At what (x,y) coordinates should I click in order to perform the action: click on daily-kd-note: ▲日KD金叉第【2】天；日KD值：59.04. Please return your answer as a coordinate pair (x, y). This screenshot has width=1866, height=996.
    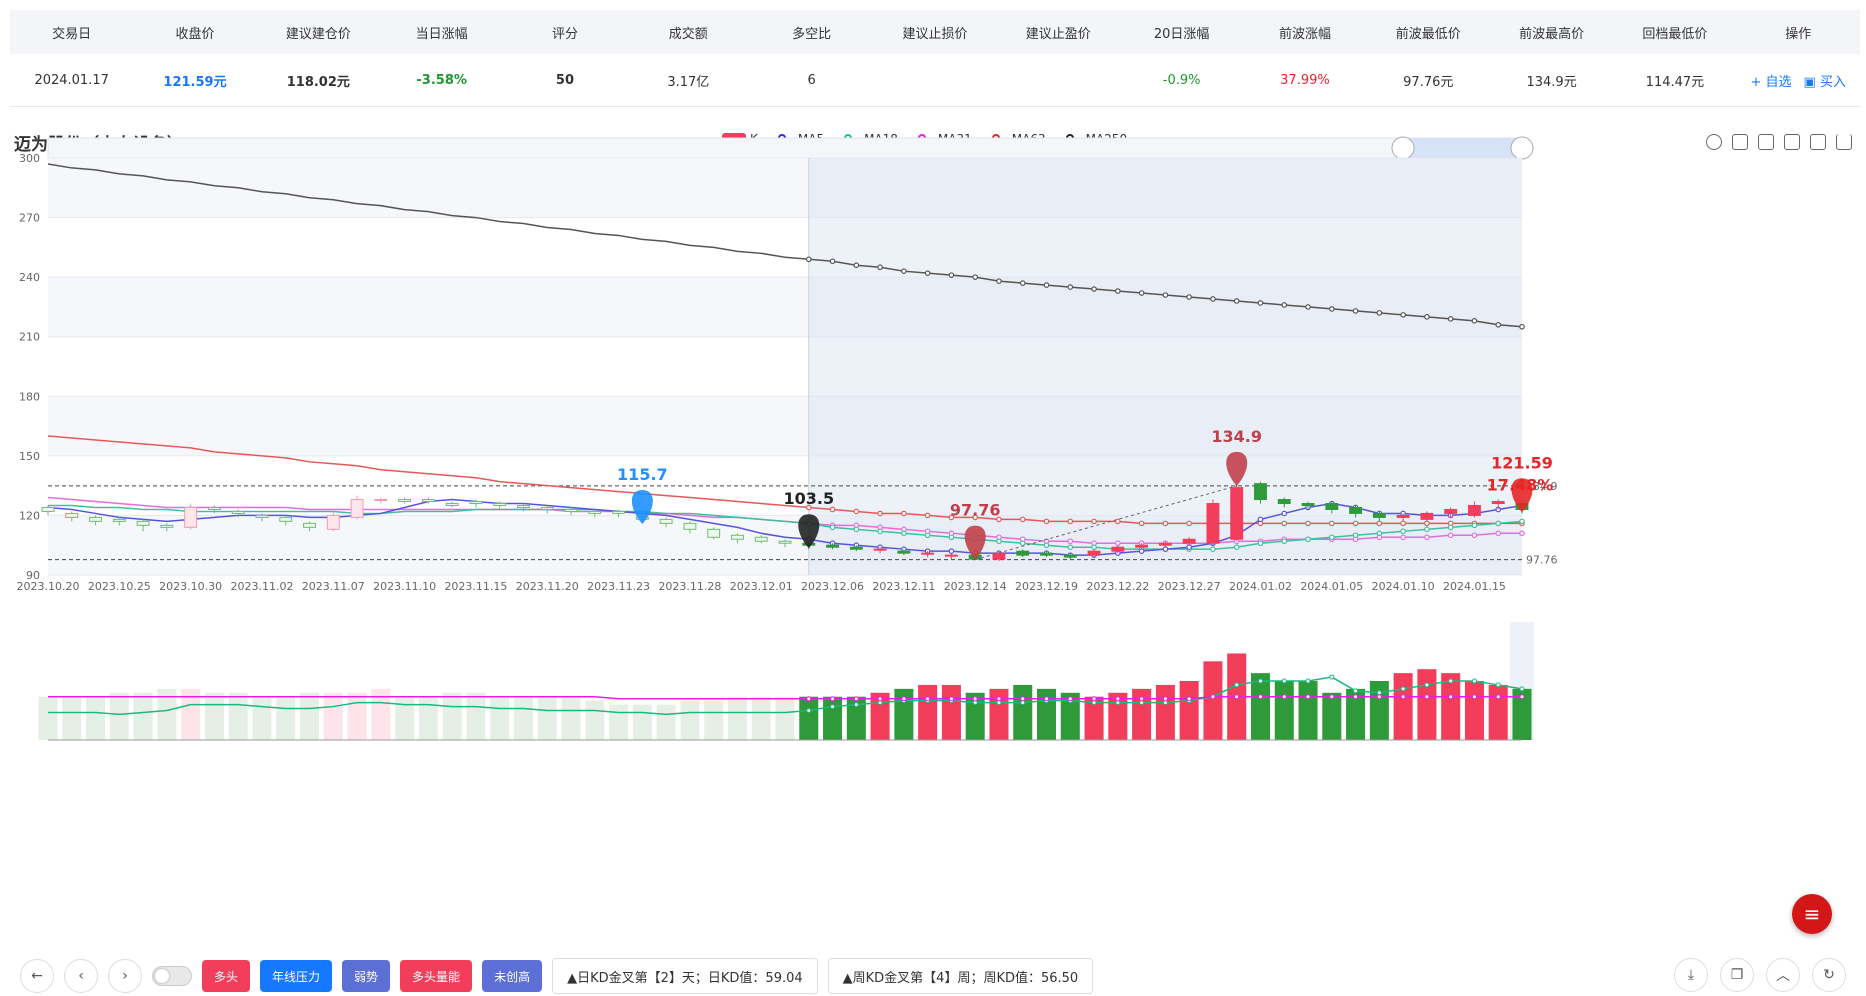
    Looking at the image, I should click on (685, 976).